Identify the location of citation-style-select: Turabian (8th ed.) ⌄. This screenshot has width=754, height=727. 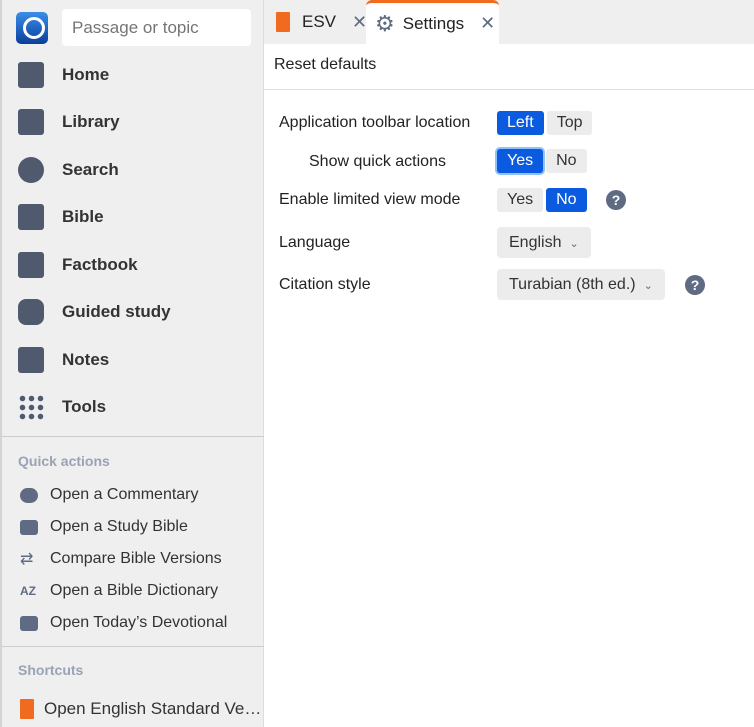
(581, 284).